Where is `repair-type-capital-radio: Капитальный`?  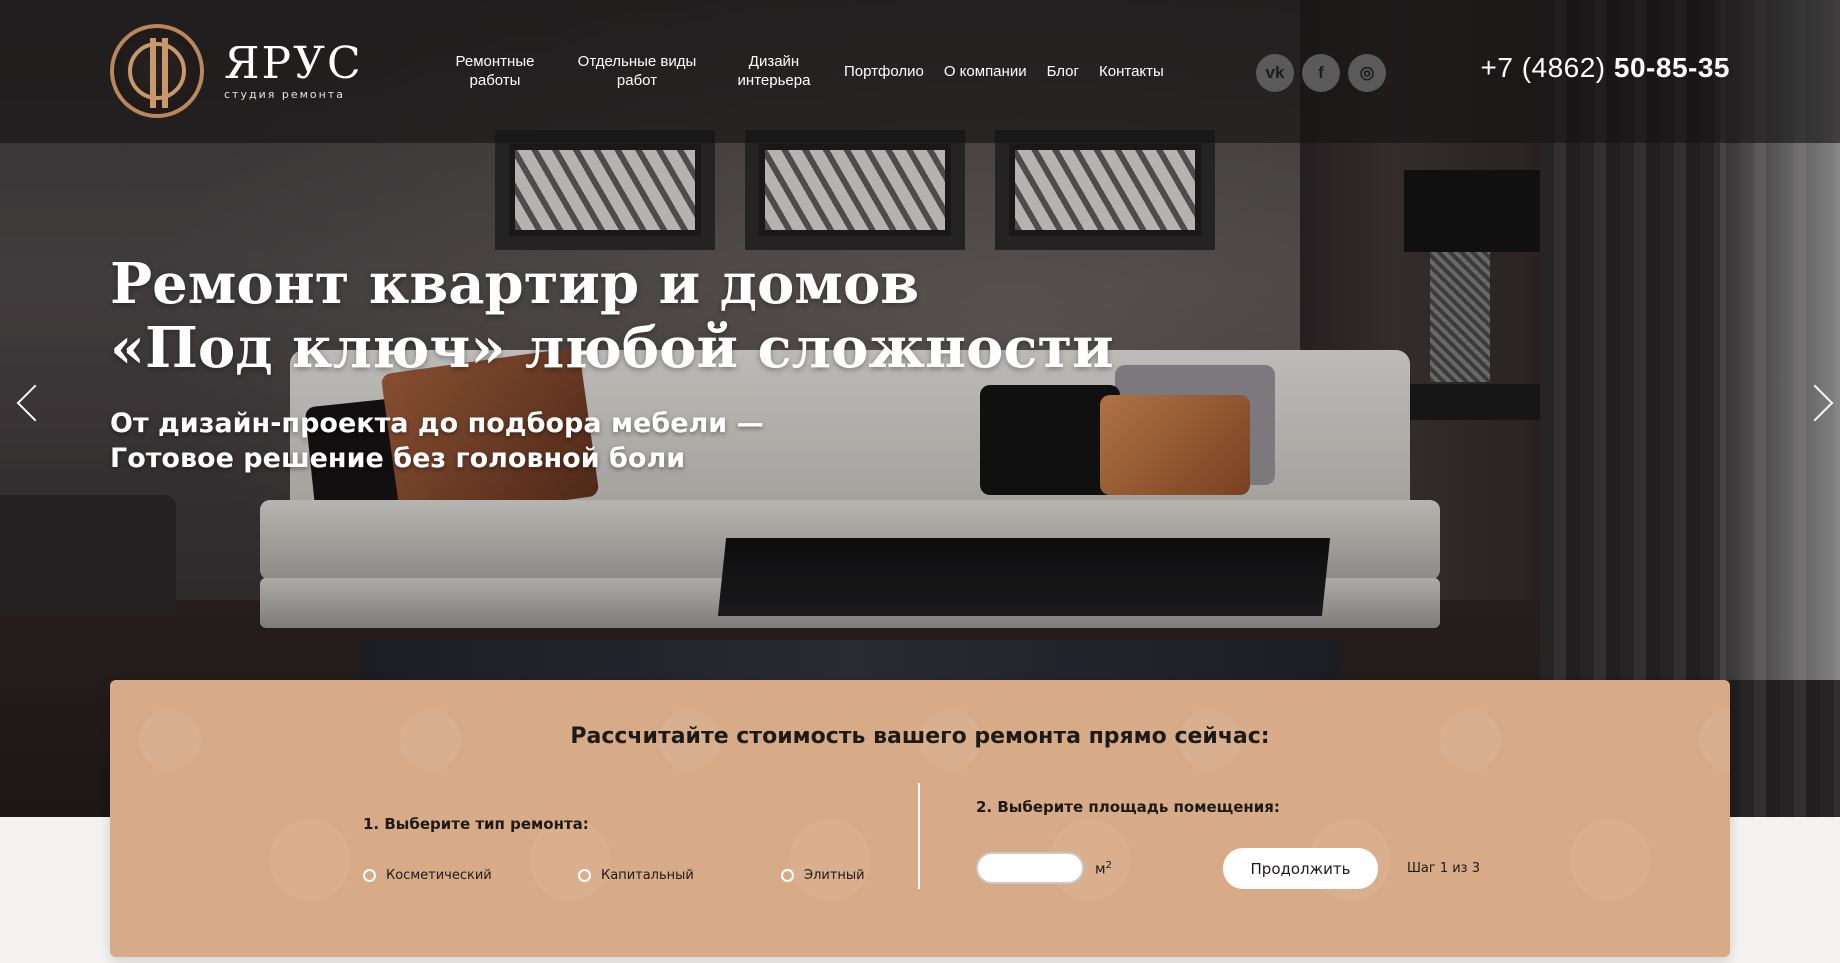
repair-type-capital-radio: Капитальный is located at coordinates (636, 875).